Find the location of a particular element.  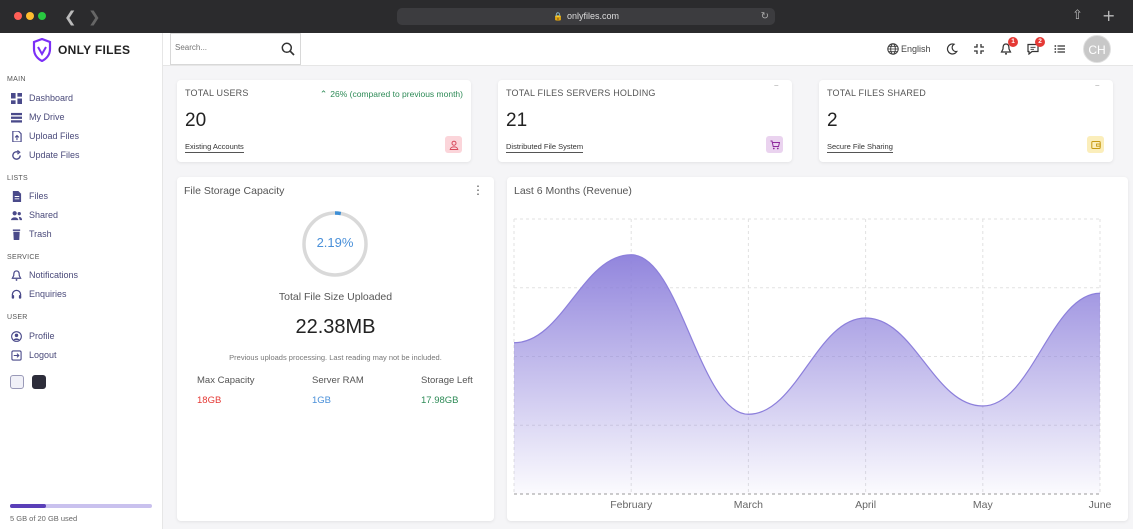

share-icon: ⇧ is located at coordinates (1077, 15).